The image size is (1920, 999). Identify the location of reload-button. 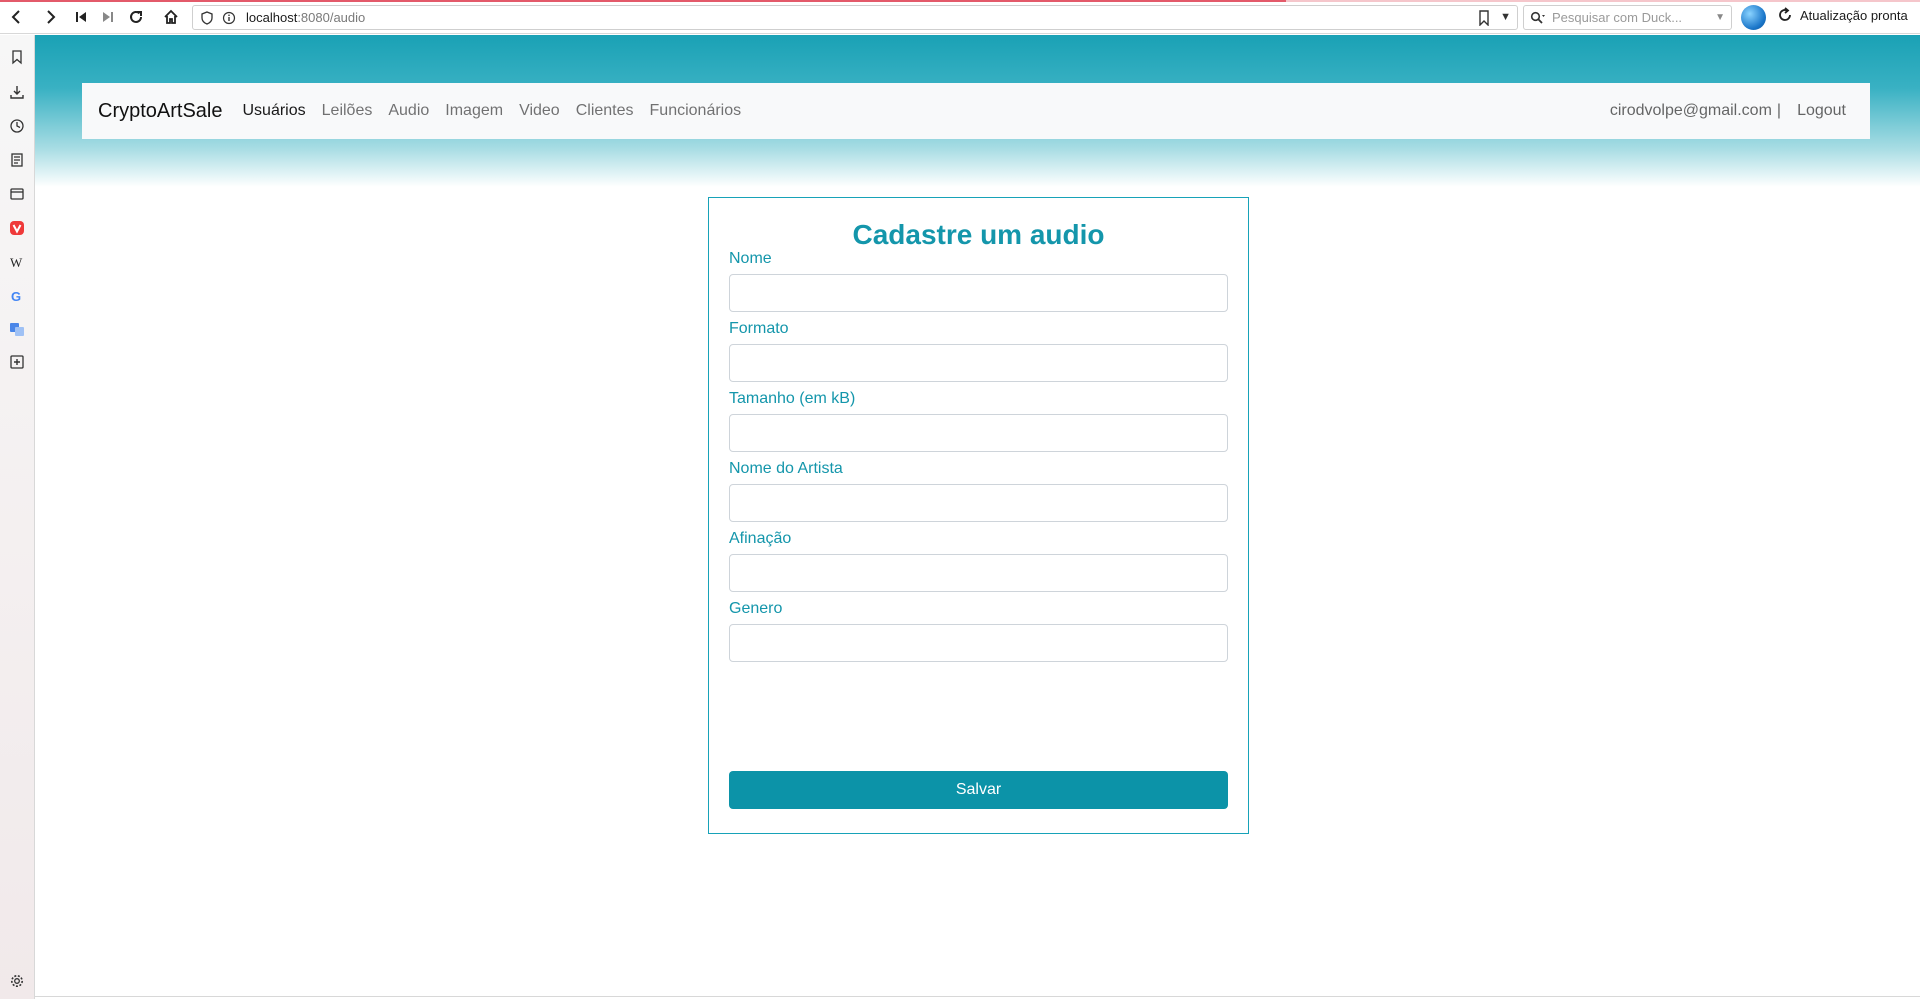
(136, 17).